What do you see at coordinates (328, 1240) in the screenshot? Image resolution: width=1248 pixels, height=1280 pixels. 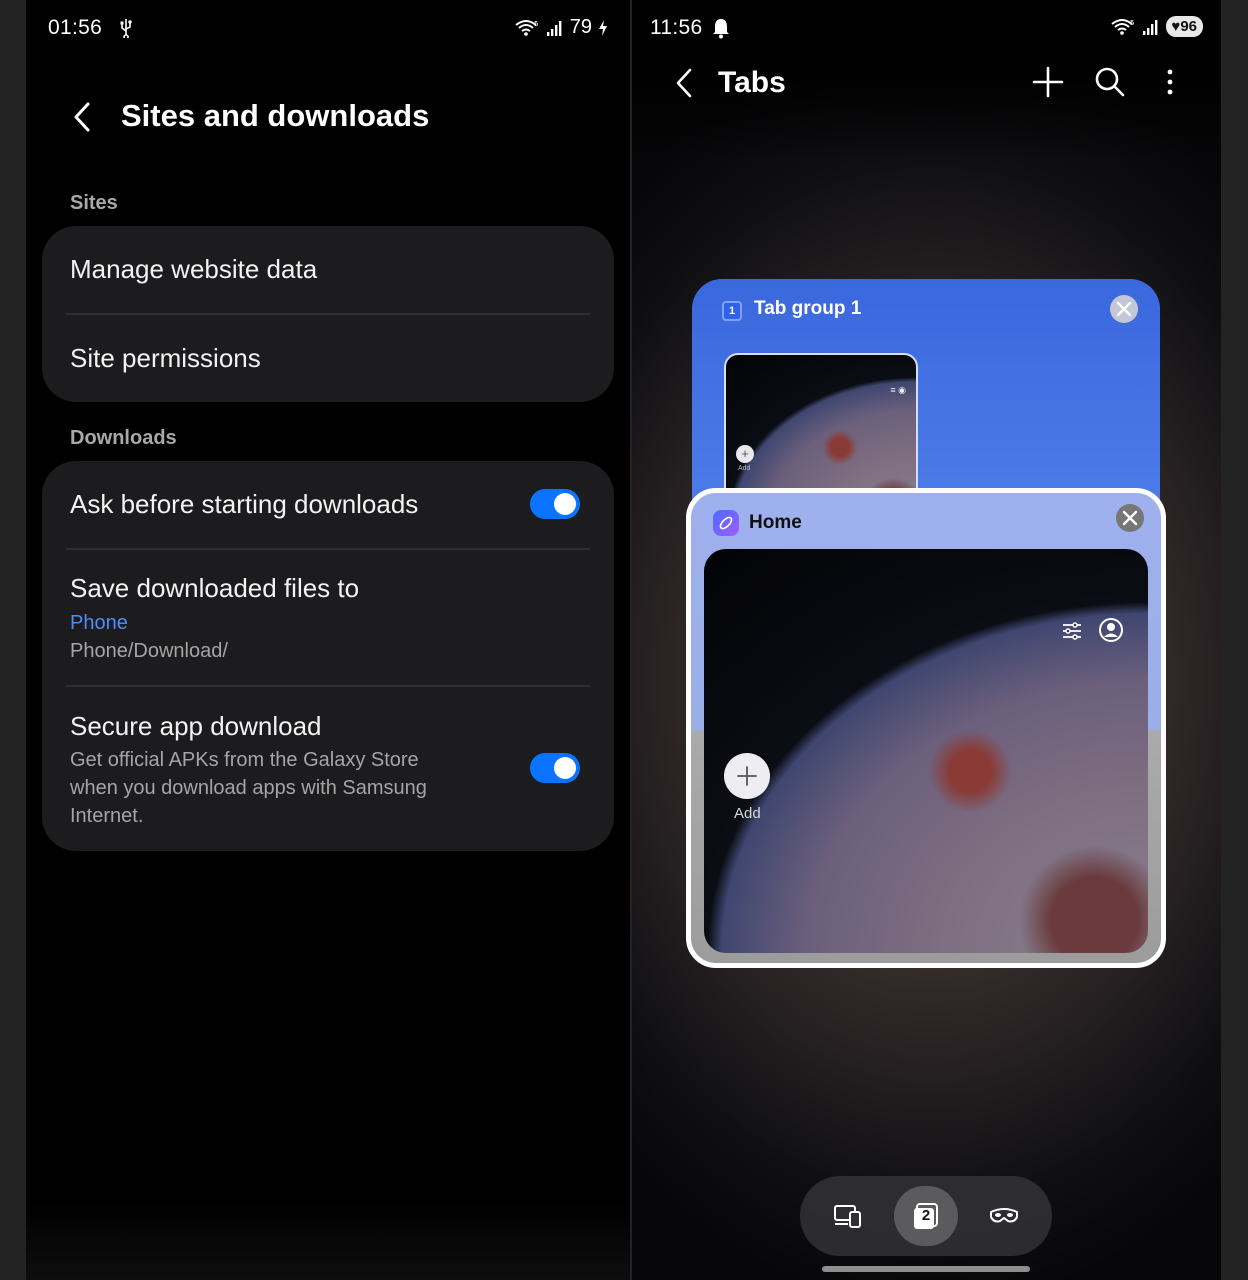 I see `bottom-fade` at bounding box center [328, 1240].